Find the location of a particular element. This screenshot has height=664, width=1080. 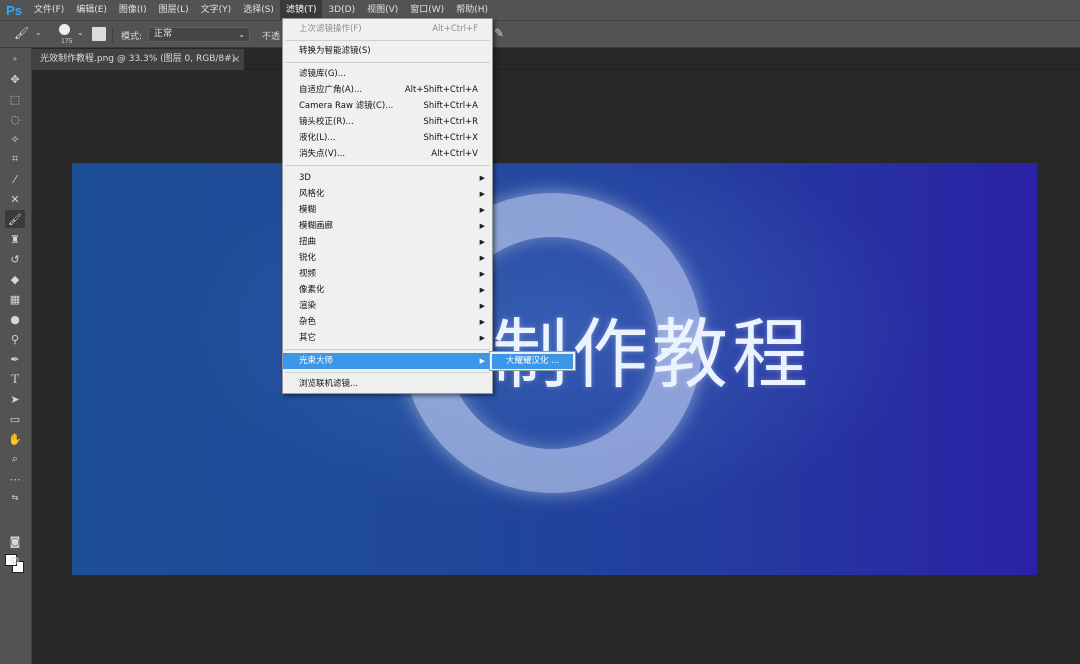

document-tab-title: 光效制作教程.png @ 33.3% (图层 0, RGB/8#) is located at coordinates (138, 59).